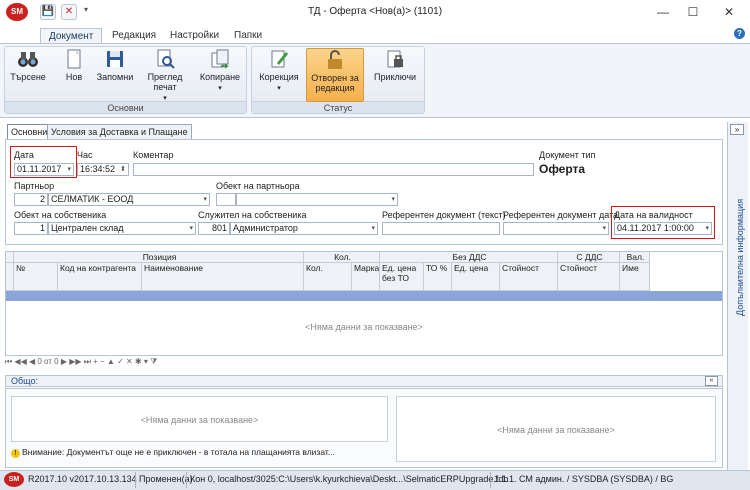  What do you see at coordinates (444, 215) in the screenshot?
I see `ref-doc-text-label: Референтен документ (текст)` at bounding box center [444, 215].